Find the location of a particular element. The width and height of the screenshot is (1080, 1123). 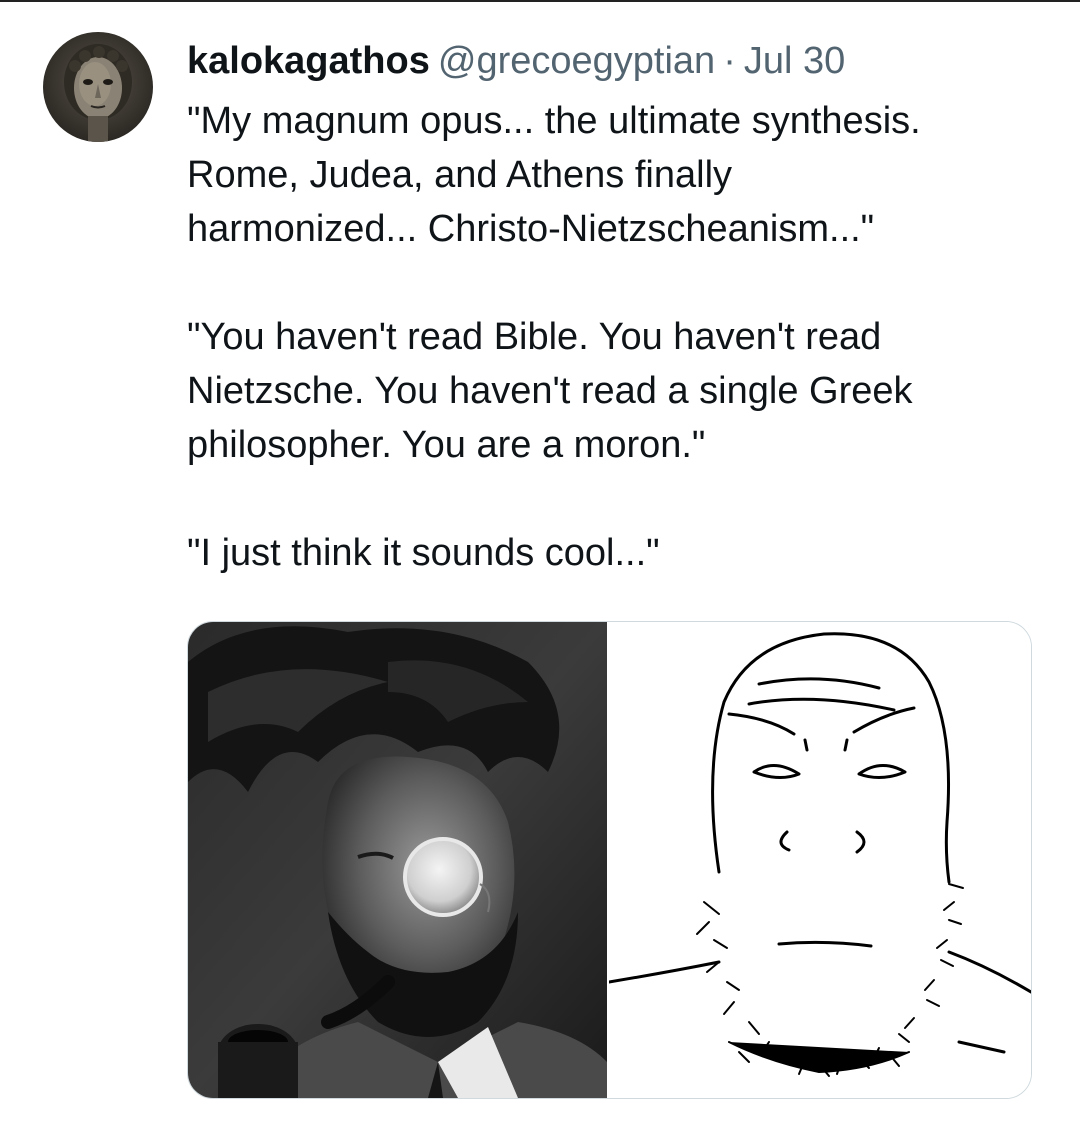

tweet-paragraph-3: "I just think it sounds cool..." is located at coordinates (423, 553).